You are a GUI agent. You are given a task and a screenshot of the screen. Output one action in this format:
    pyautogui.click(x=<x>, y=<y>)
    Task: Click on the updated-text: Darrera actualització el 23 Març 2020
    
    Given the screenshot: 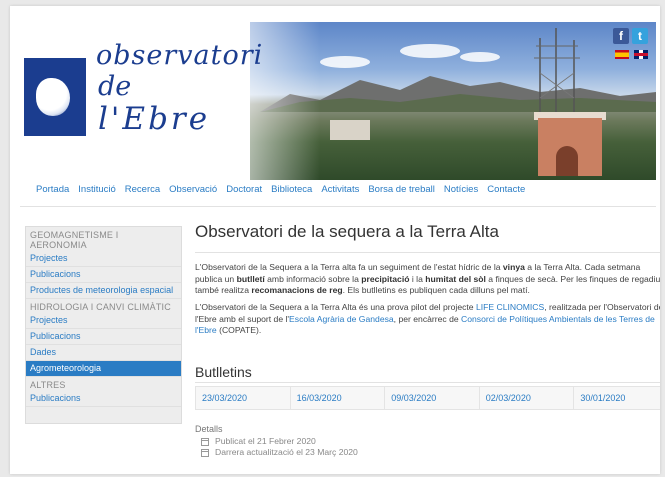 What is the action you would take?
    pyautogui.click(x=286, y=452)
    